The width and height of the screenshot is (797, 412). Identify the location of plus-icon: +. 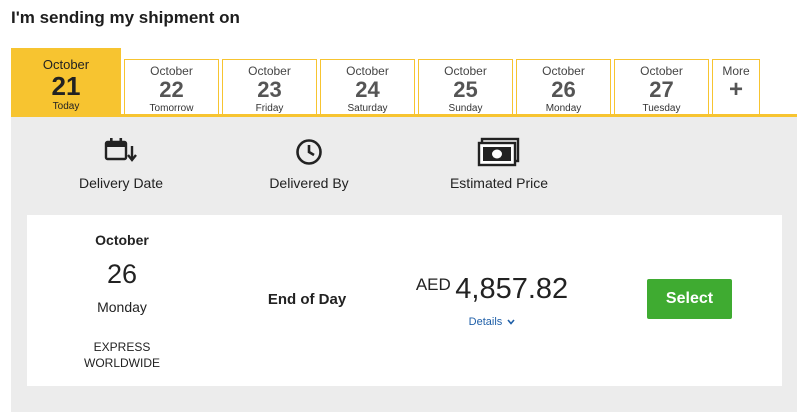
(735, 89).